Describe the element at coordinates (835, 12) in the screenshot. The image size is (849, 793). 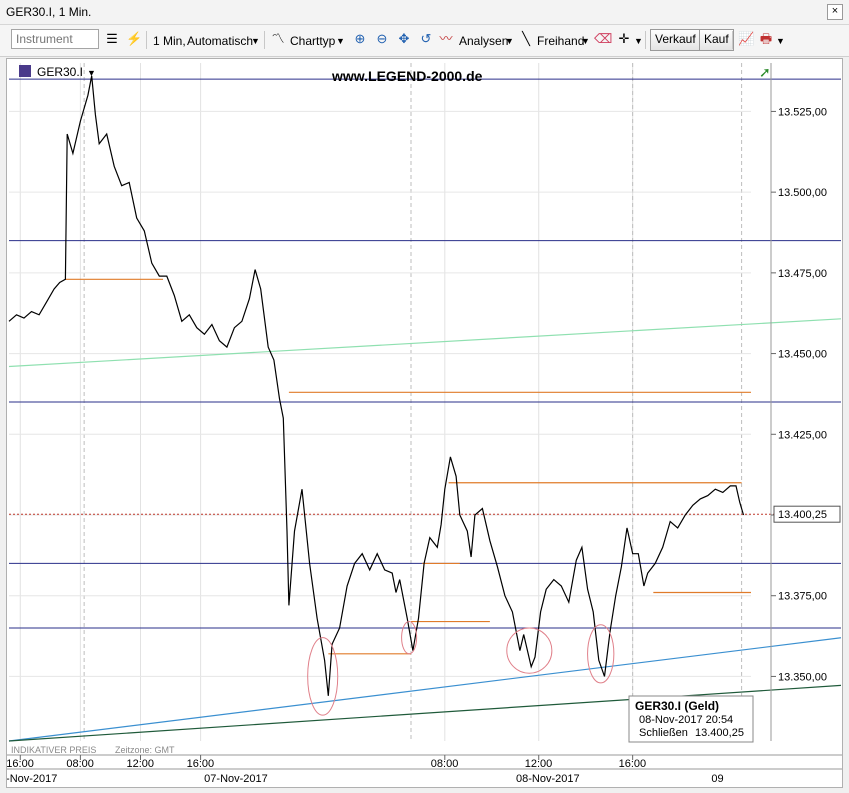
I see `close-icon: ×` at that location.